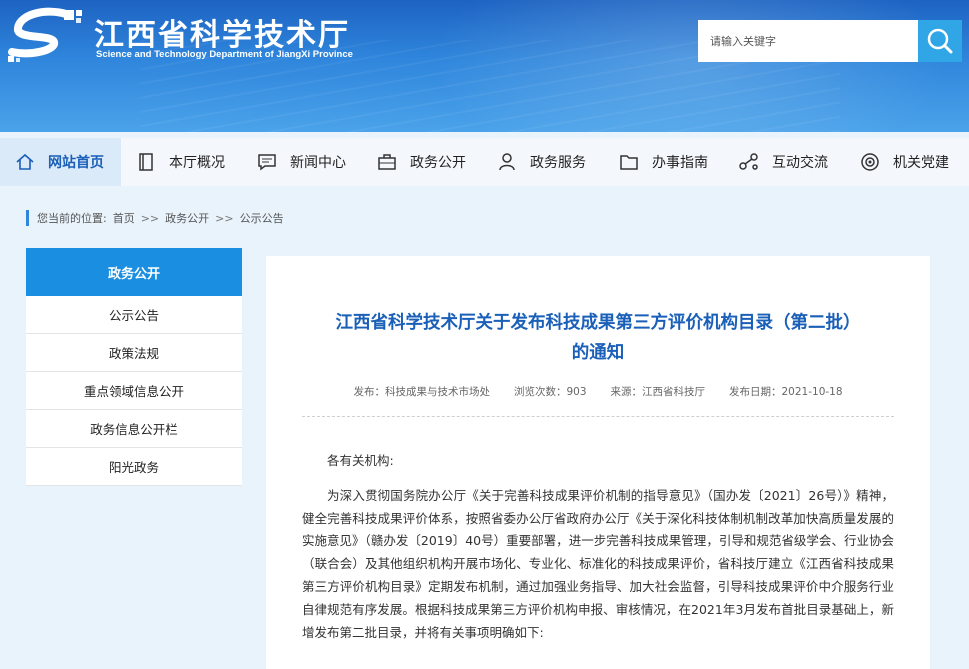 The image size is (969, 669). What do you see at coordinates (222, 35) in the screenshot?
I see `site-title: 江西省科学技术厅` at bounding box center [222, 35].